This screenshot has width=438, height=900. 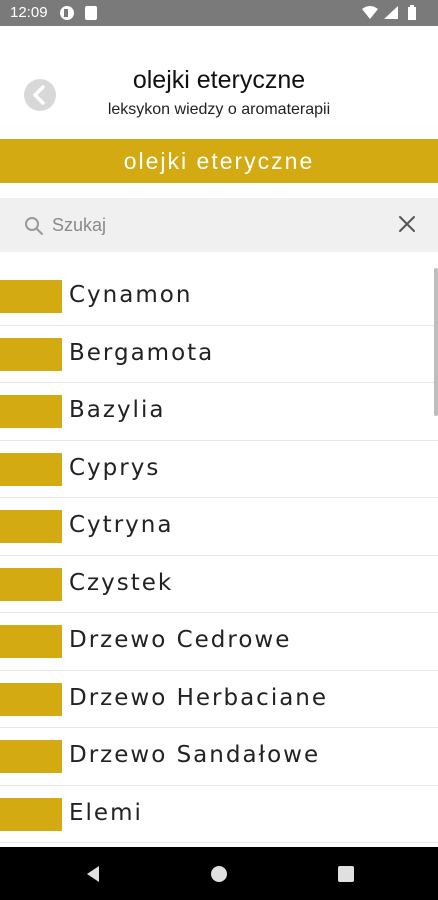 I want to click on circle-home-icon, so click(x=219, y=874).